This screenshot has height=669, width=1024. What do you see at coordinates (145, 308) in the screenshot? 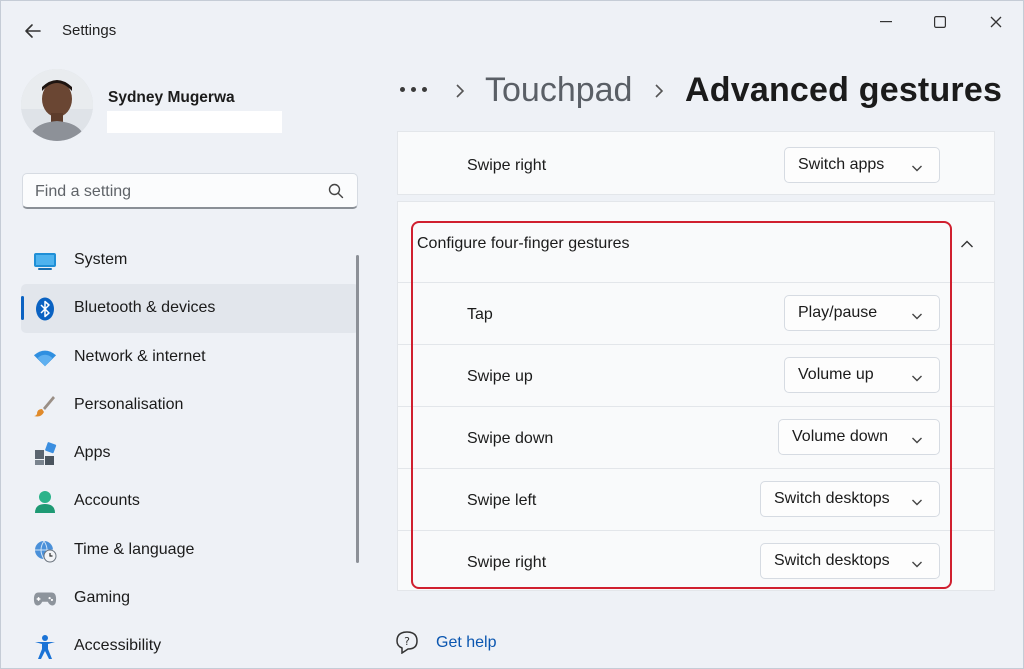
I see `sidebar-item-label: Bluetooth & devices` at bounding box center [145, 308].